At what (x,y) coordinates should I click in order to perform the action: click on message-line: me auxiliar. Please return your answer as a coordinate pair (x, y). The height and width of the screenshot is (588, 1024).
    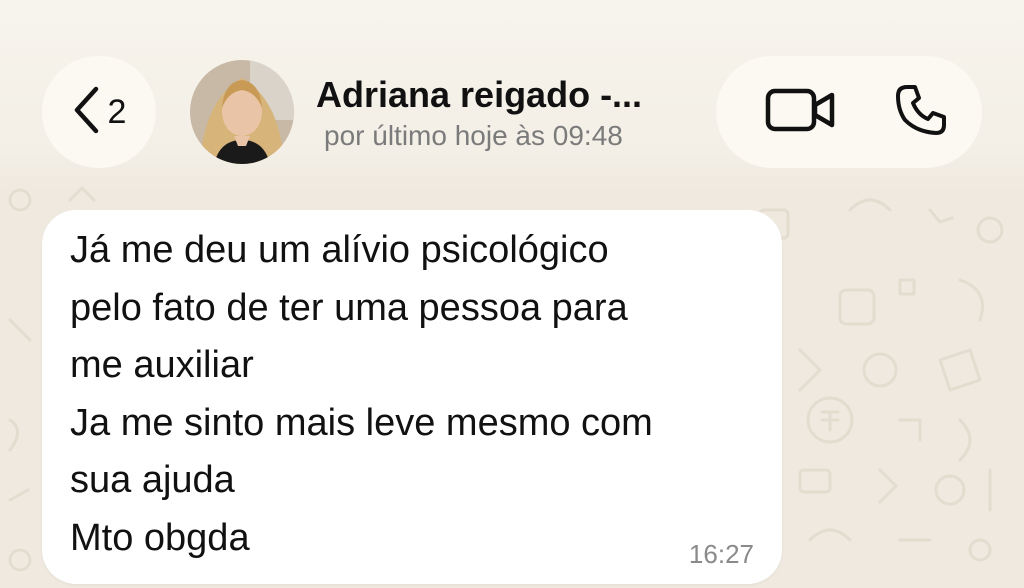
    Looking at the image, I should click on (162, 365).